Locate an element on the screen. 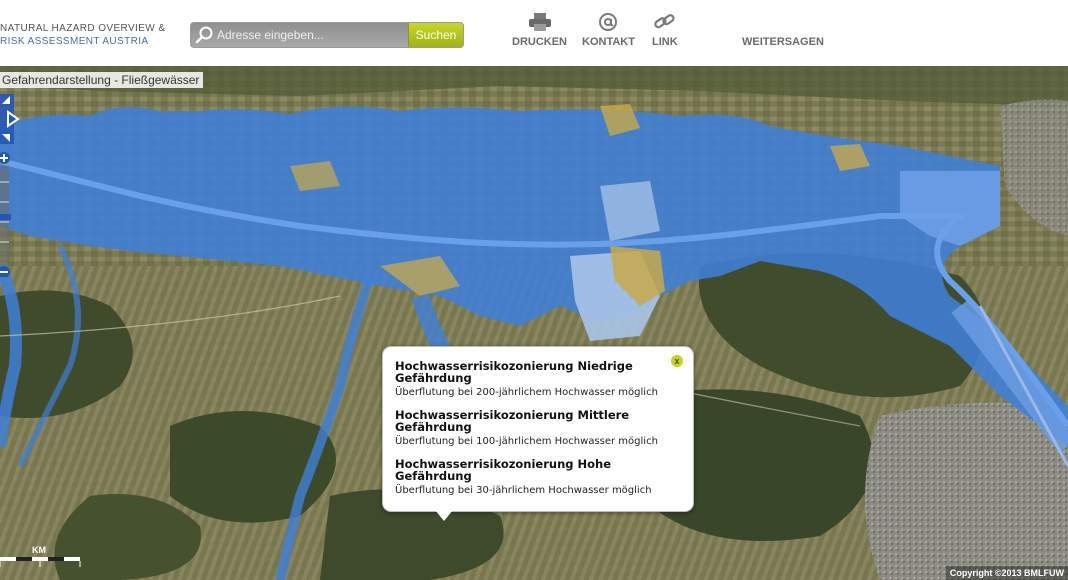 The height and width of the screenshot is (580, 1068). scale-ruler is located at coordinates (40, 562).